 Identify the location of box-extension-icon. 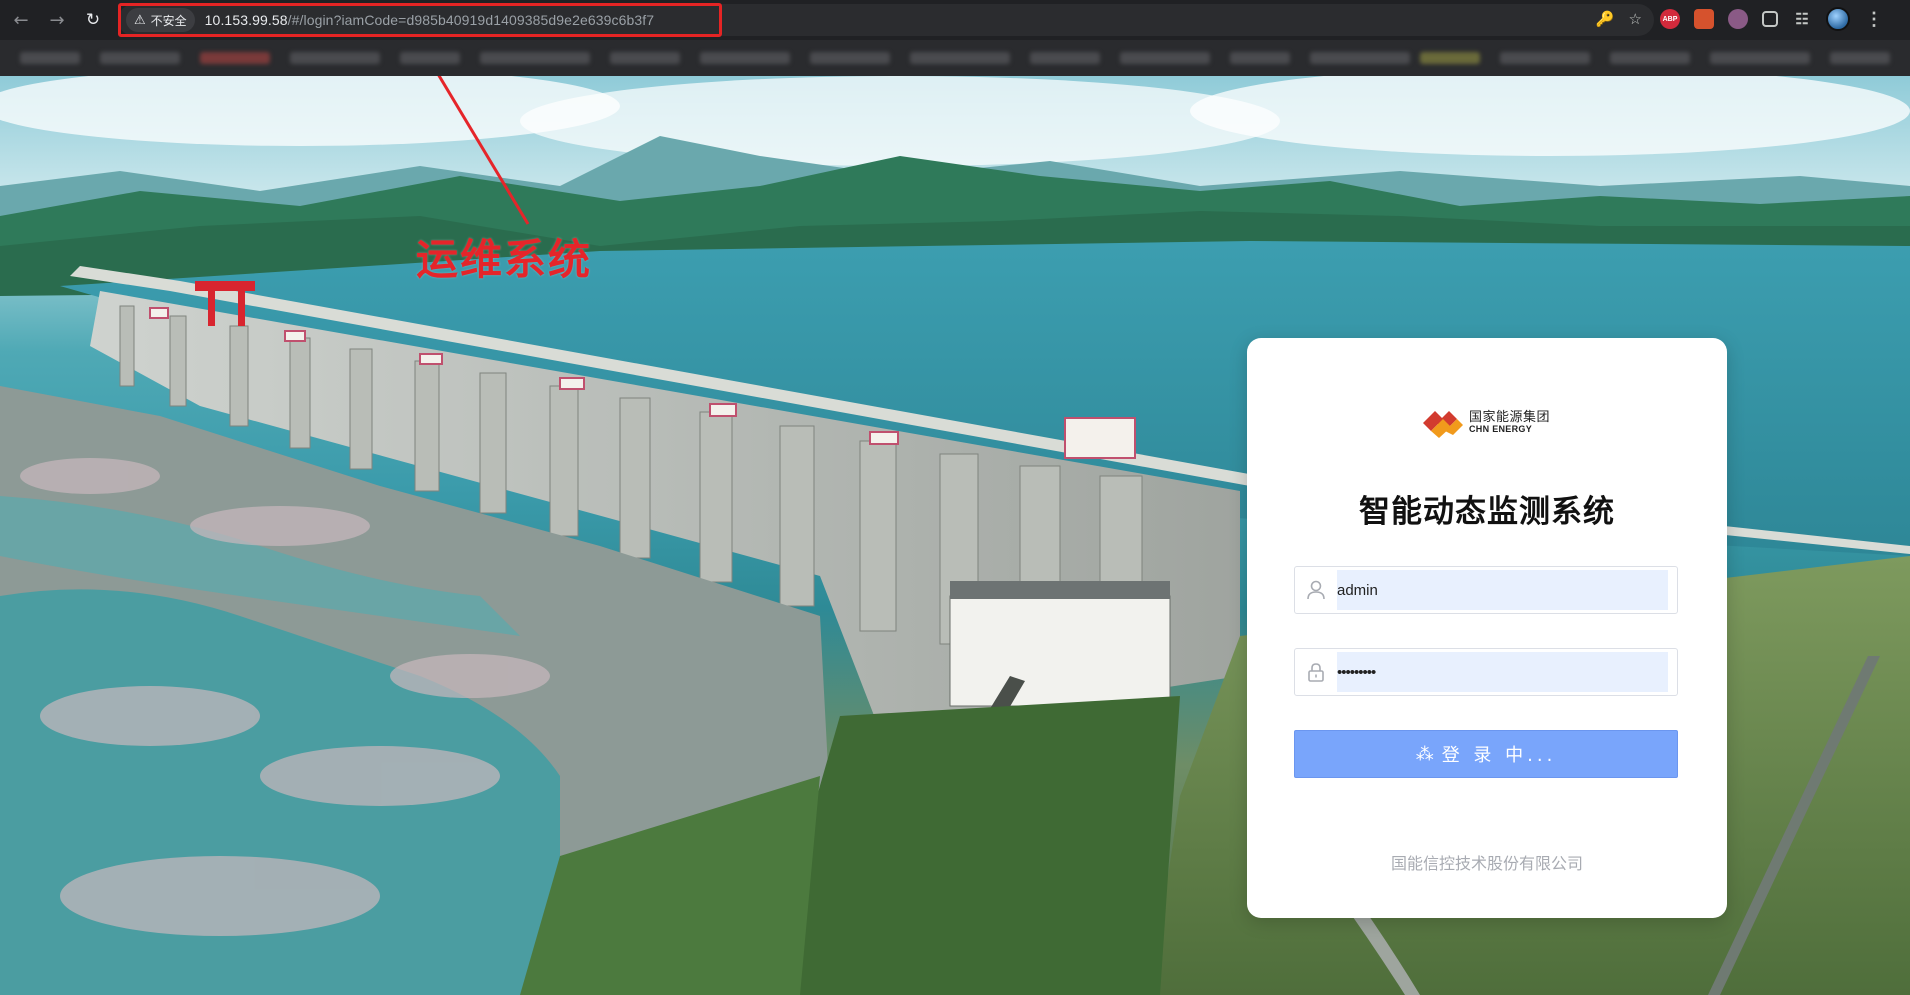
(1770, 19).